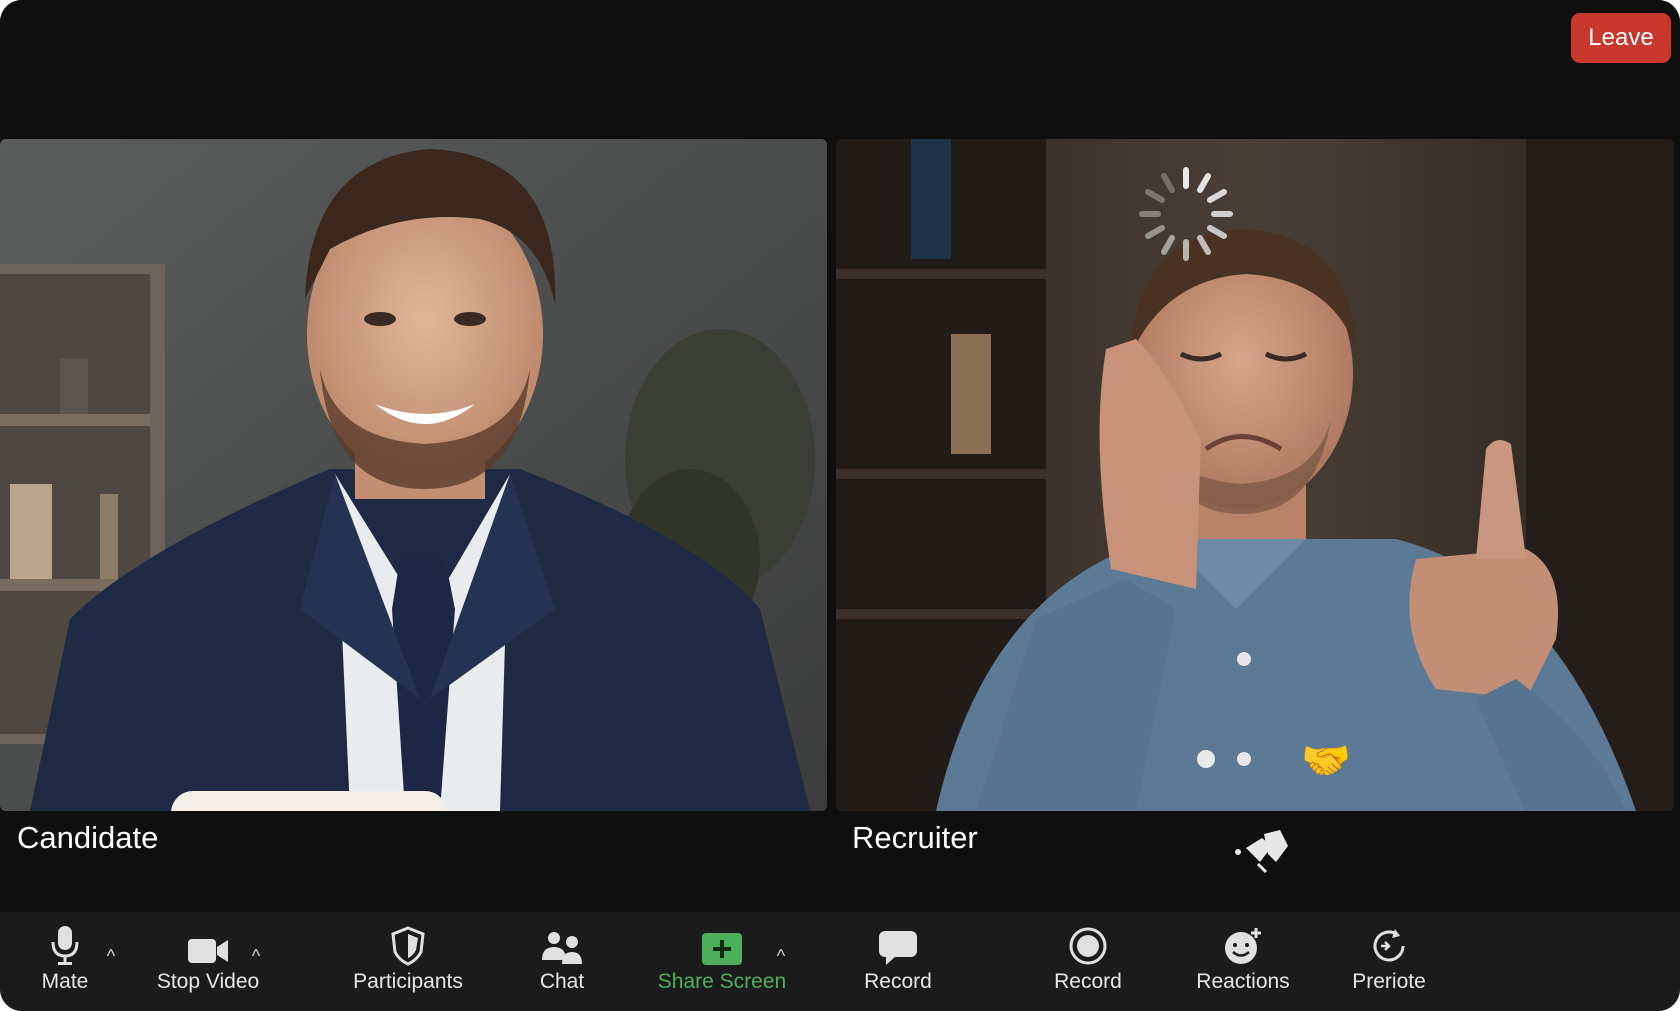 Image resolution: width=1680 pixels, height=1011 pixels. I want to click on record-button-2: Record, so click(1088, 961).